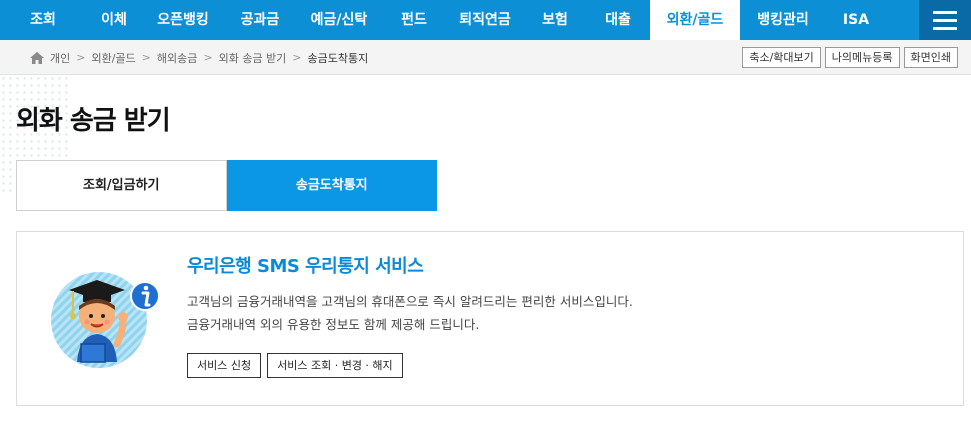 Image resolution: width=971 pixels, height=430 pixels. What do you see at coordinates (60, 58) in the screenshot?
I see `breadcrumb-item-personal: 개인` at bounding box center [60, 58].